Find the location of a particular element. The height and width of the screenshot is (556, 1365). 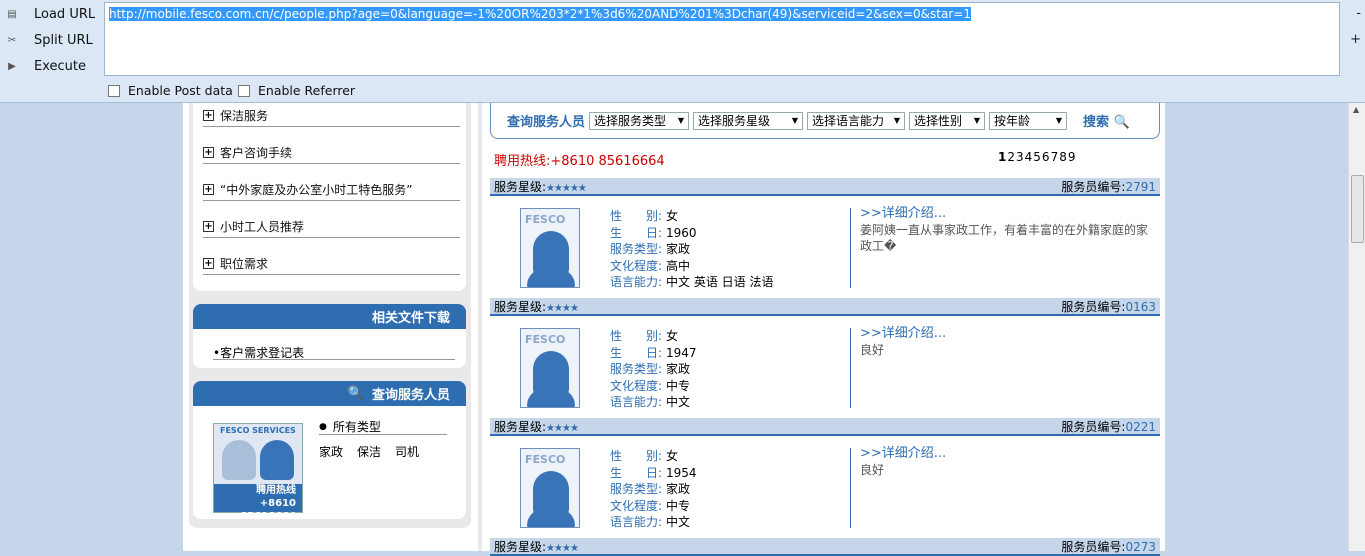

execute-label: Execute is located at coordinates (60, 66).